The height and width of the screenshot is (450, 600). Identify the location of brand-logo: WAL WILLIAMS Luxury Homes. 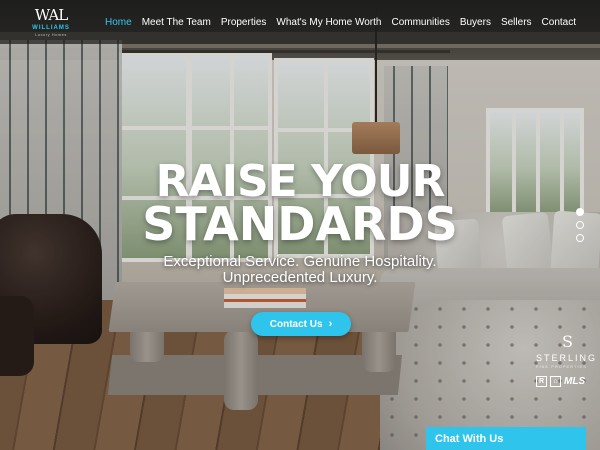
(51, 23).